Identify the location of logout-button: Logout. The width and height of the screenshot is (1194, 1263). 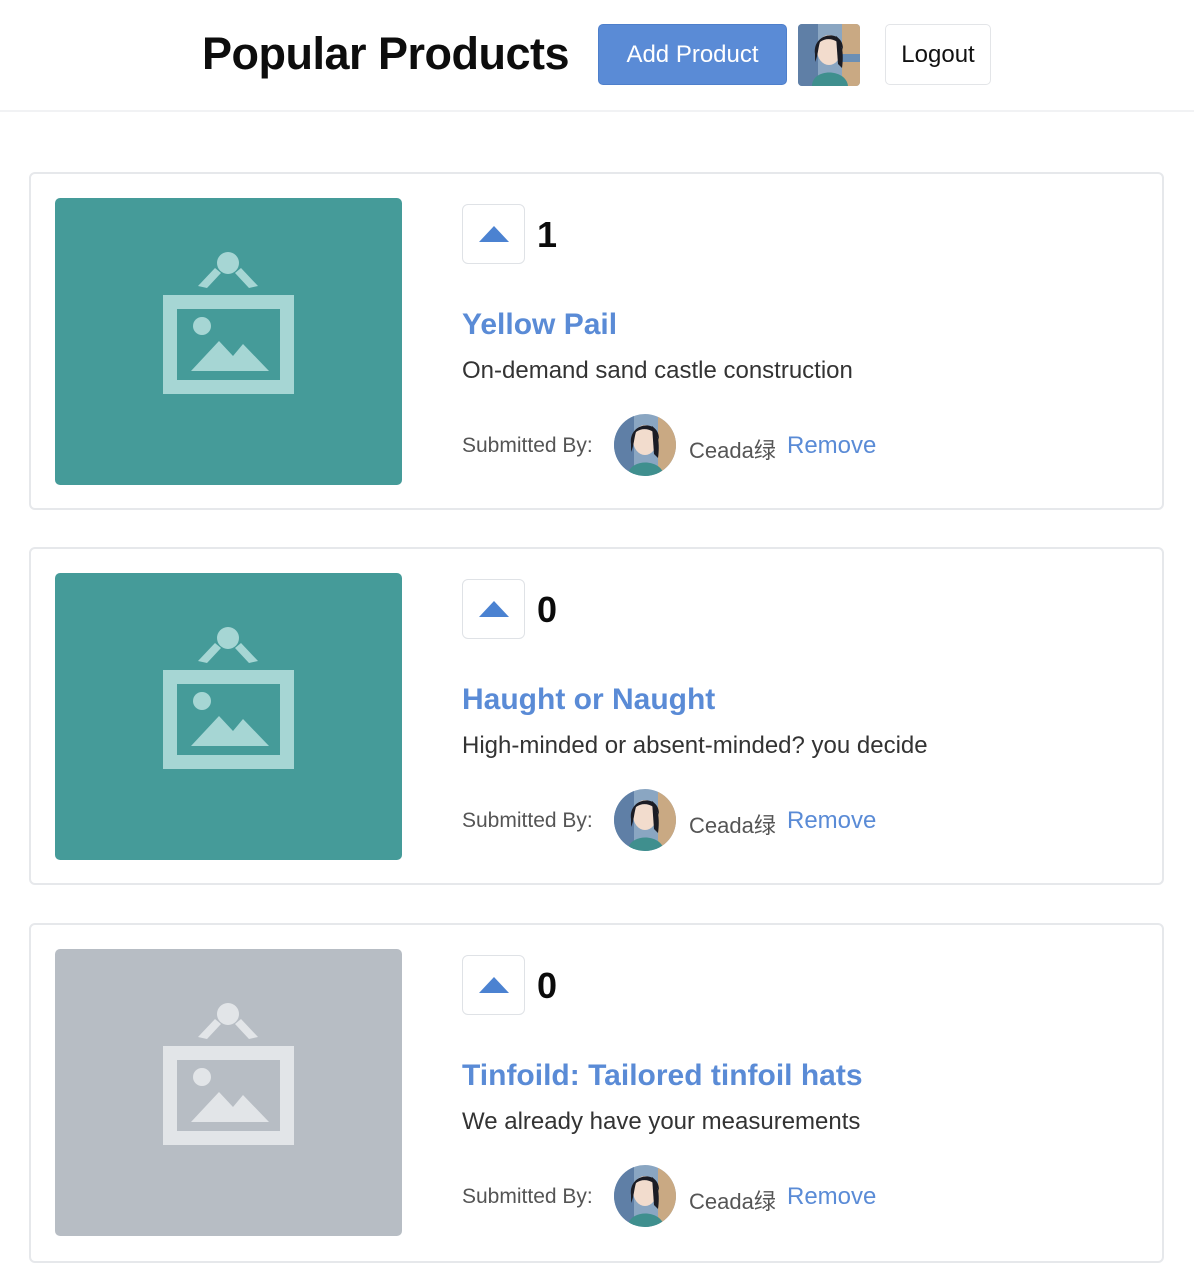
(938, 54).